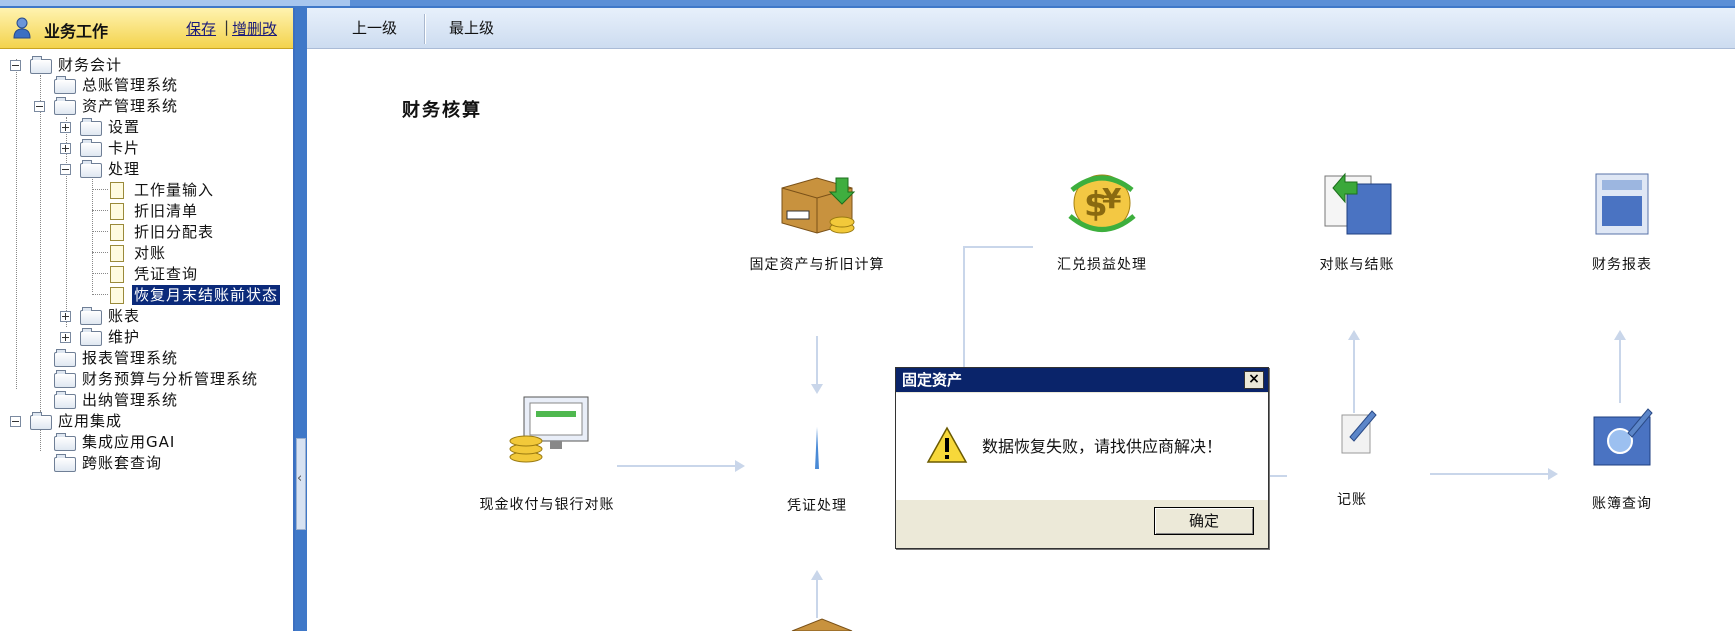 Image resolution: width=1735 pixels, height=631 pixels. What do you see at coordinates (1021, 28) in the screenshot?
I see `main-toolbar: 上一级 最上级` at bounding box center [1021, 28].